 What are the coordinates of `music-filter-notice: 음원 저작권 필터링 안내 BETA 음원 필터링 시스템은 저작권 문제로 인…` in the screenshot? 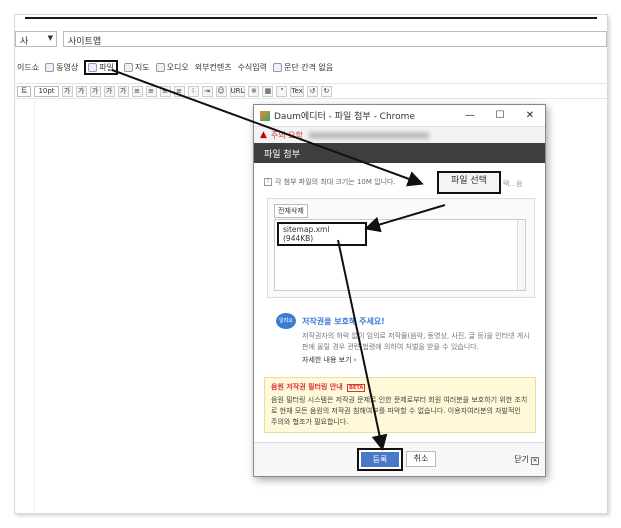 It's located at (400, 405).